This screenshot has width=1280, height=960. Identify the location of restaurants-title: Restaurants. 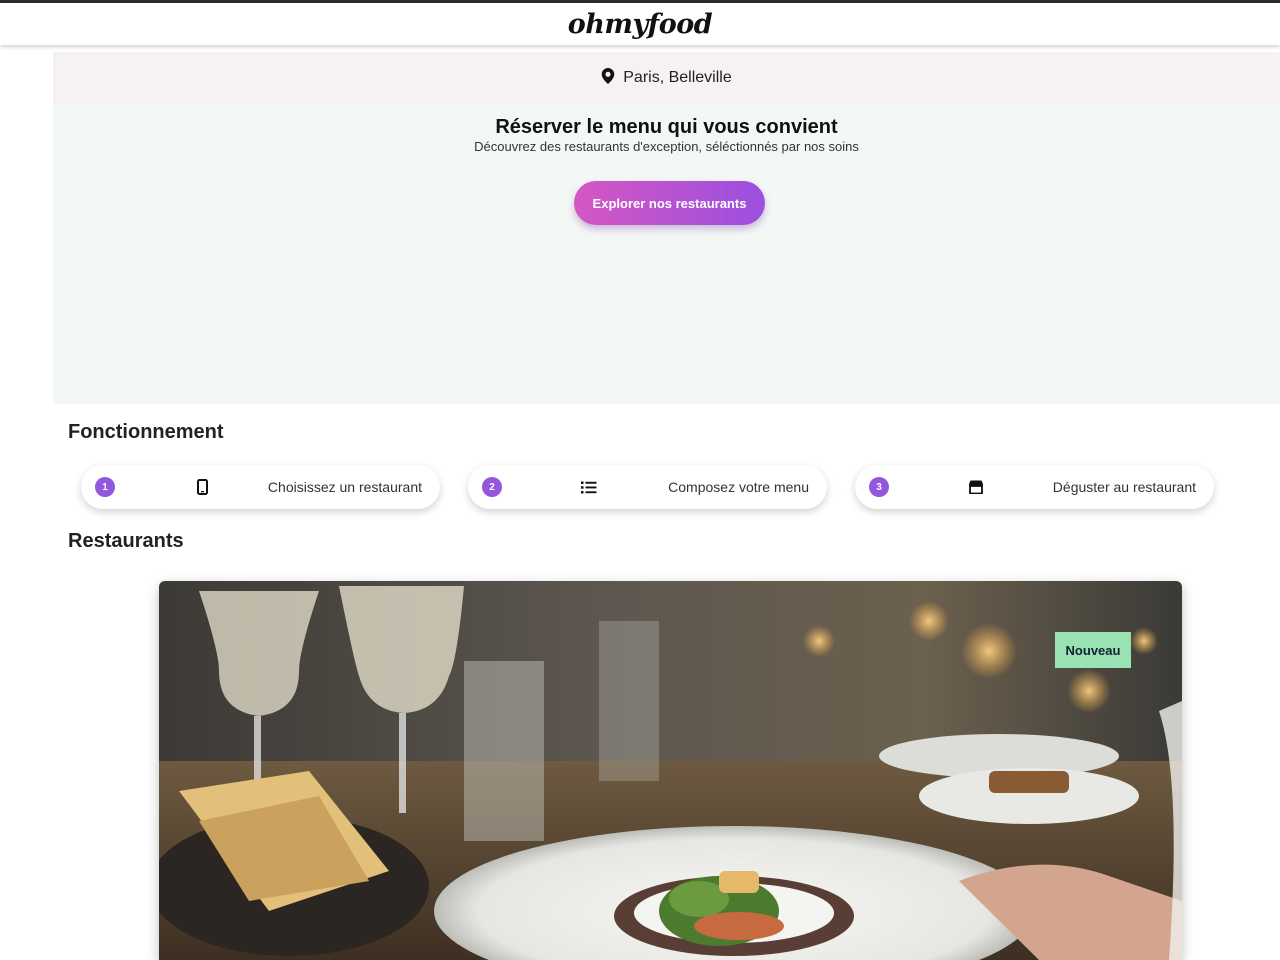
(126, 541).